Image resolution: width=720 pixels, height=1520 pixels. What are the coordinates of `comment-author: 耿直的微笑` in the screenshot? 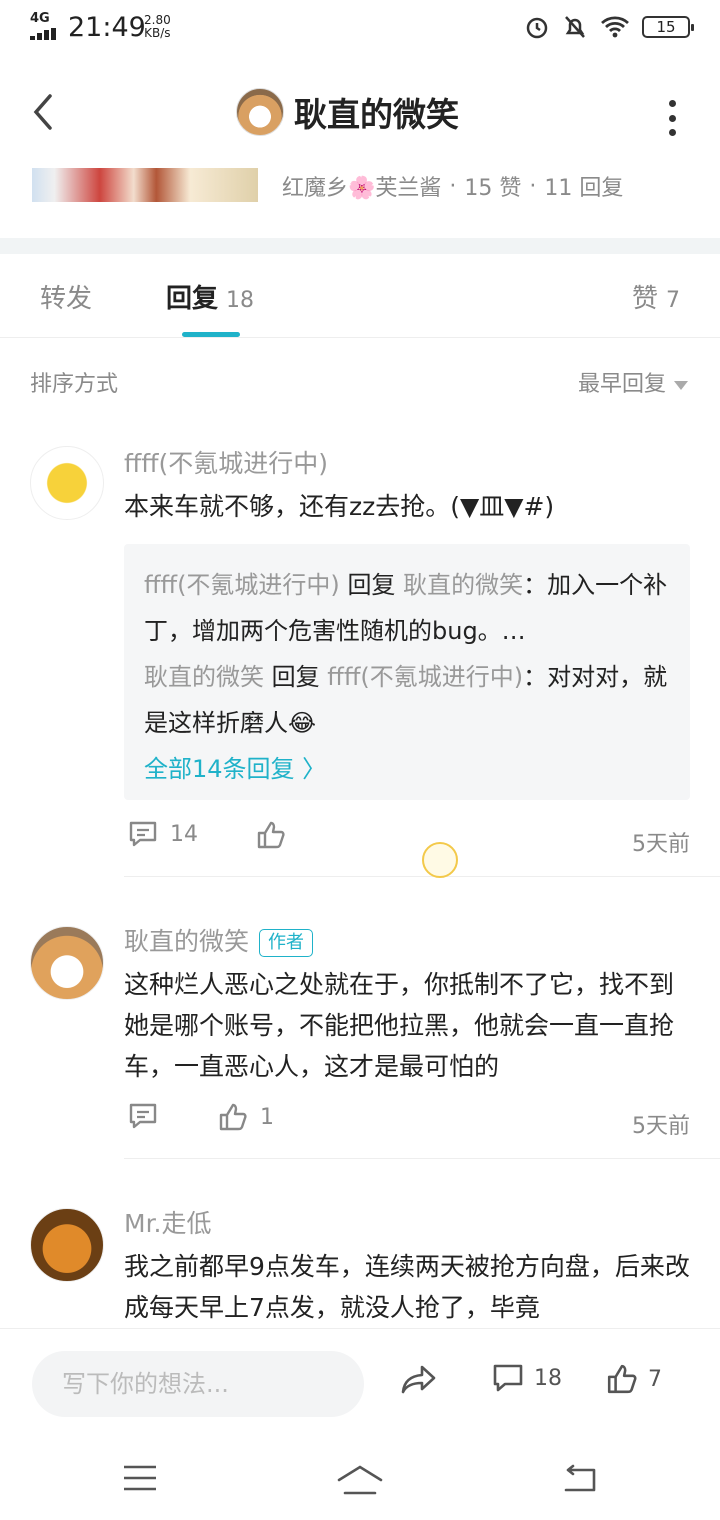 It's located at (186, 941).